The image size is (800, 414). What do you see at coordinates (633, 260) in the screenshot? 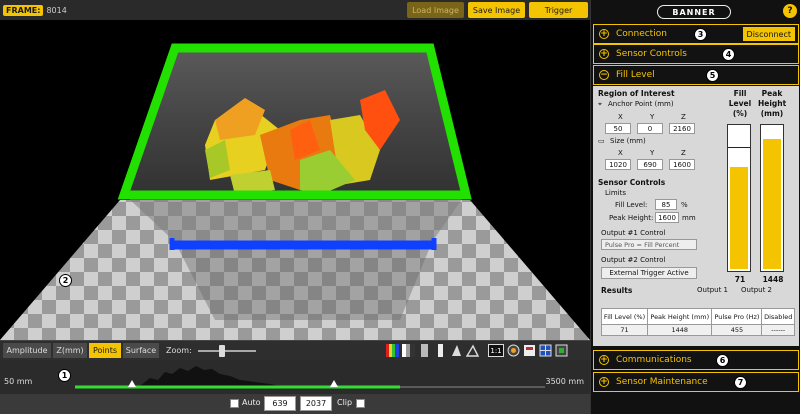
I see `output2-control-label: Output #2 Control` at bounding box center [633, 260].